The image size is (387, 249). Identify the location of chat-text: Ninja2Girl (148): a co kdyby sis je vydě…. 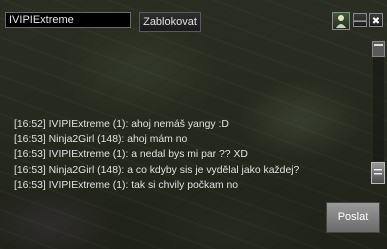
(174, 170).